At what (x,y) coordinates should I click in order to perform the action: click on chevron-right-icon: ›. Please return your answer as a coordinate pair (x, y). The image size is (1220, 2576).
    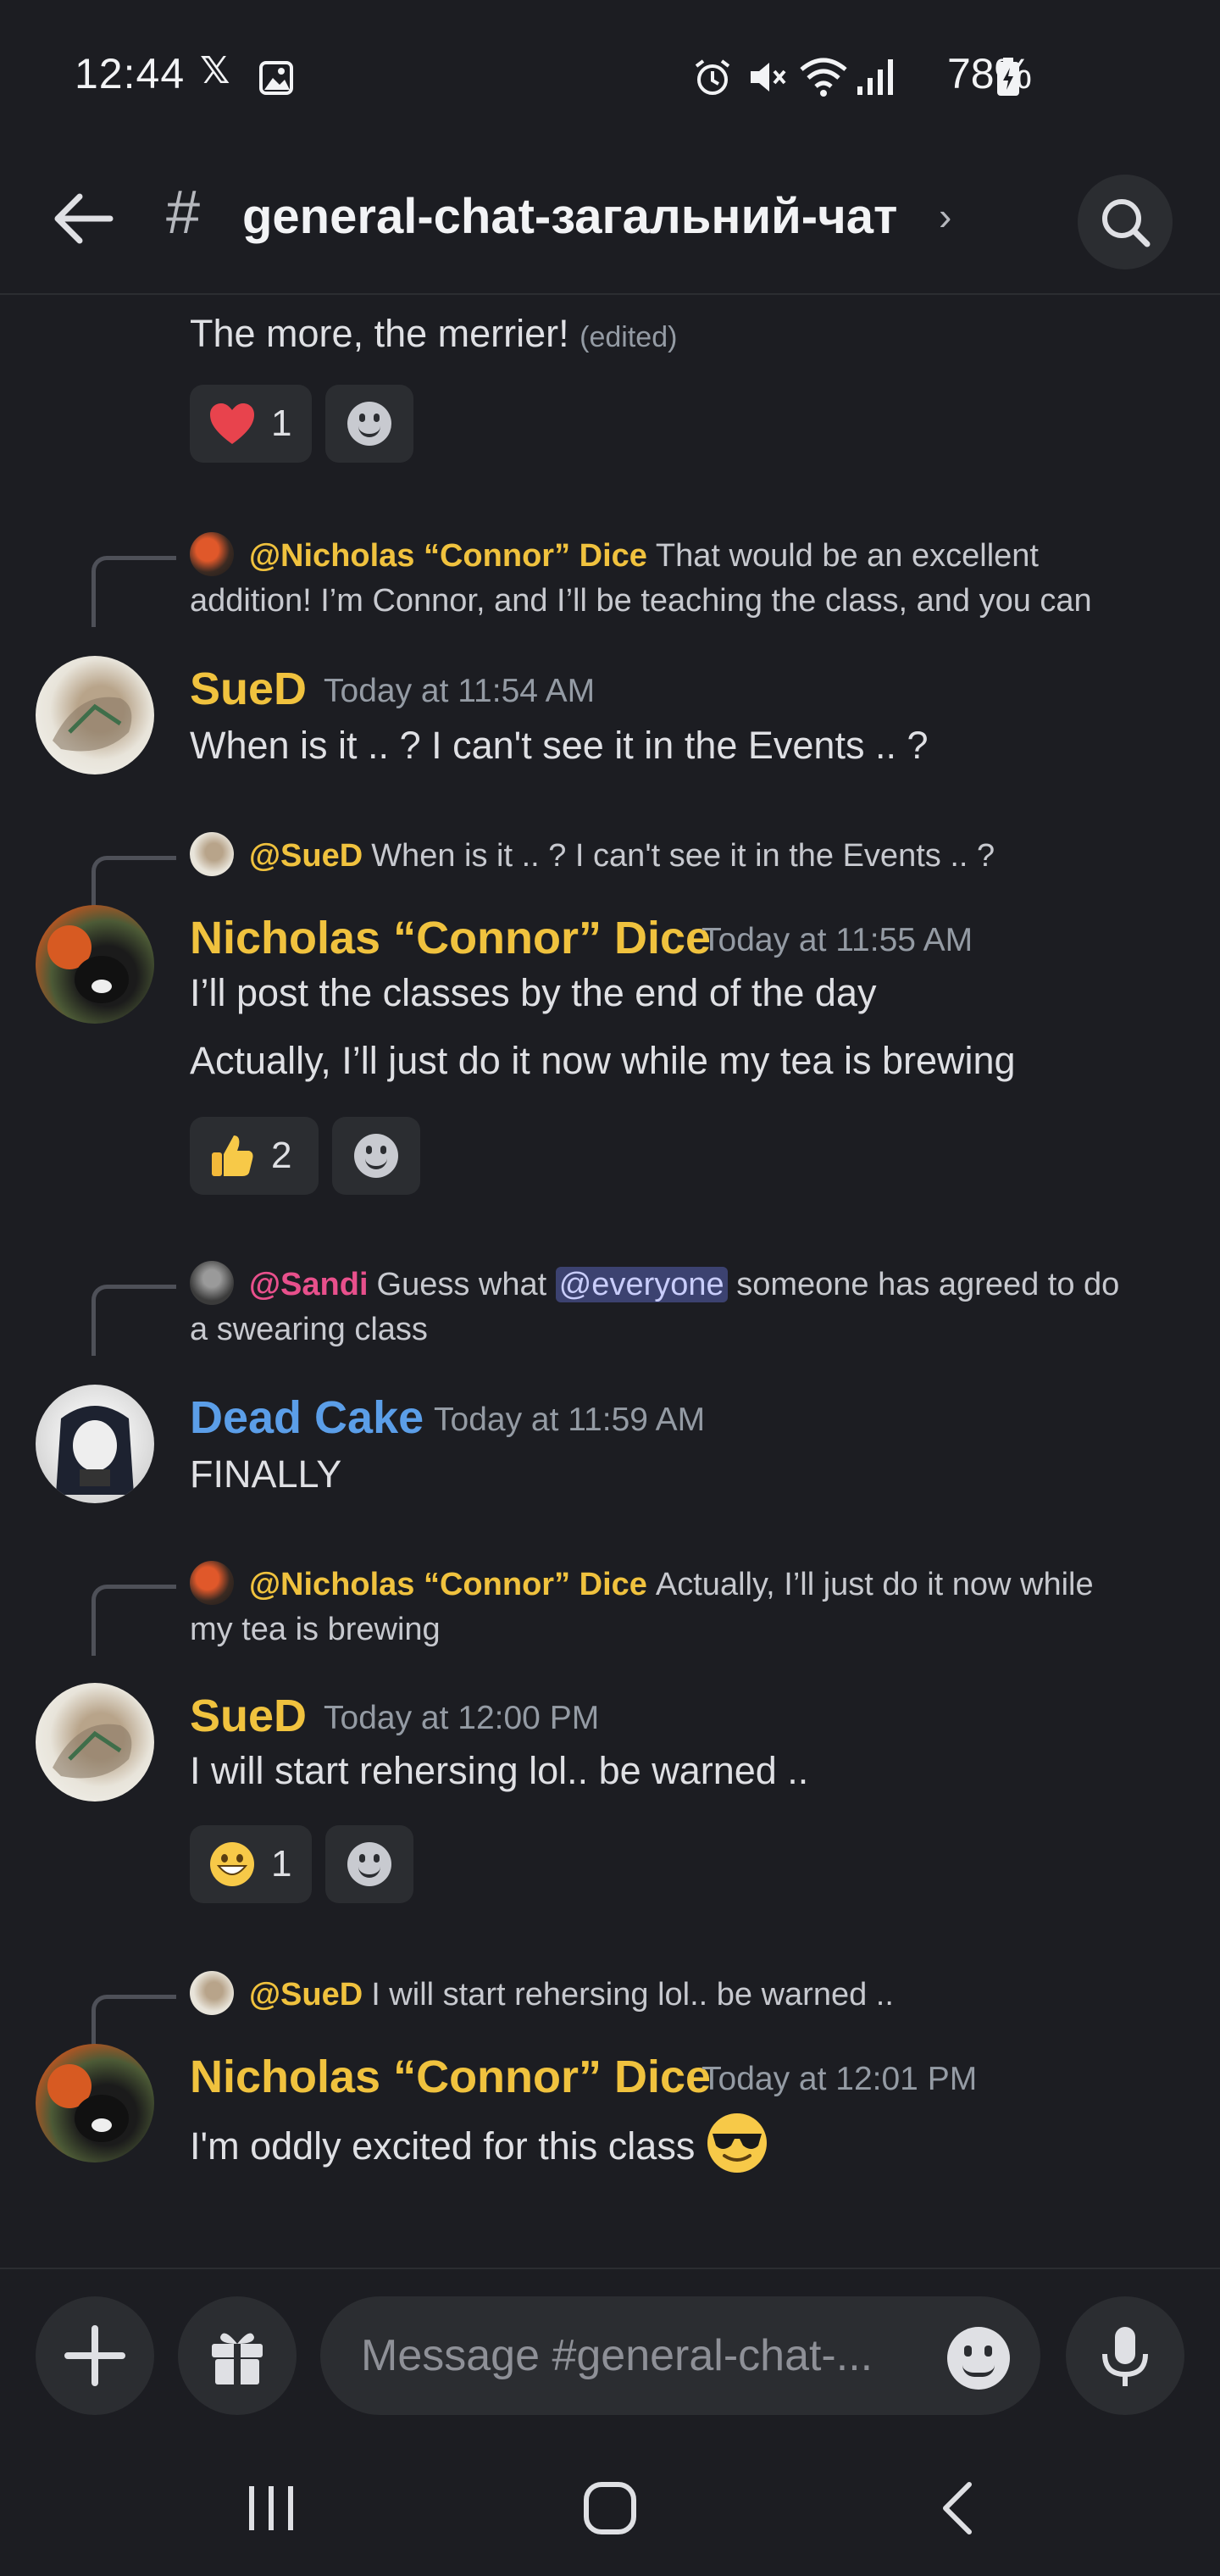
    Looking at the image, I should click on (945, 216).